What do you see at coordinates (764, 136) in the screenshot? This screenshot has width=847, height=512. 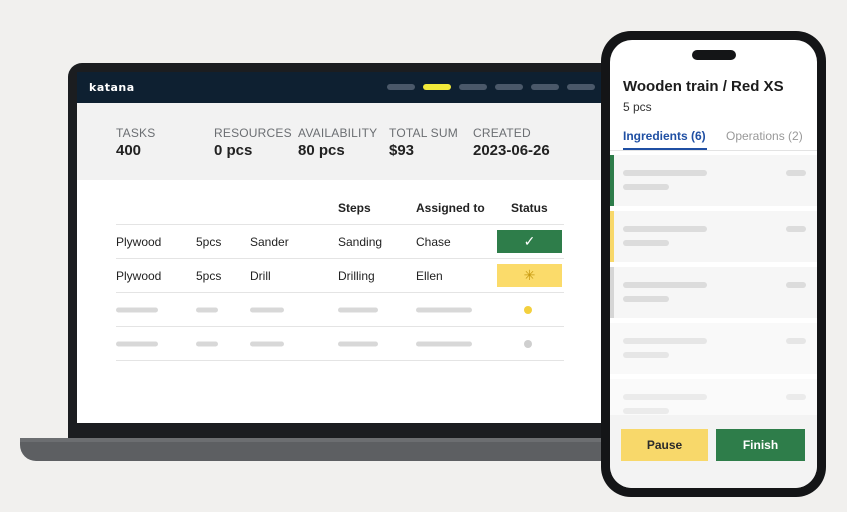 I see `tab-operations: Operations (2)` at bounding box center [764, 136].